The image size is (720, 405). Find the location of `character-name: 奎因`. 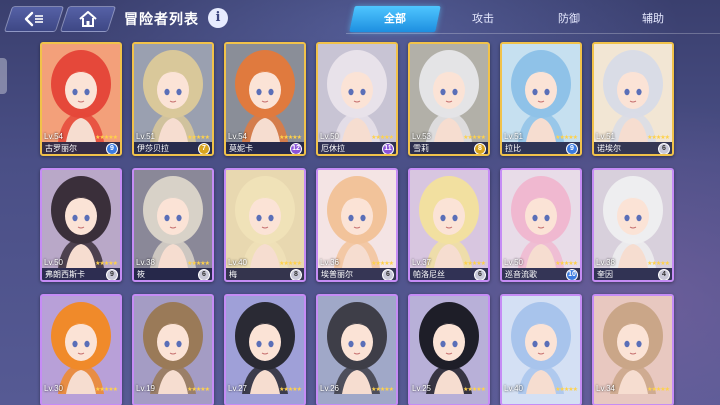

character-name: 奎因 is located at coordinates (605, 274).